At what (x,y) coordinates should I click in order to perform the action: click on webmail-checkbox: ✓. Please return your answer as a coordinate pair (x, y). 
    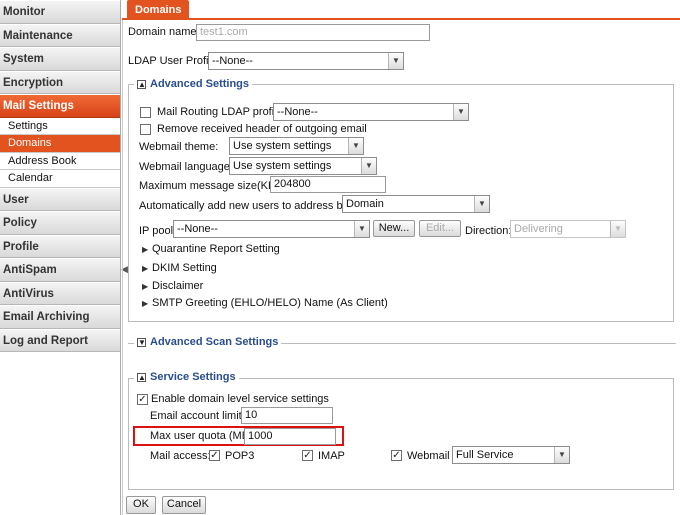
    Looking at the image, I should click on (396, 455).